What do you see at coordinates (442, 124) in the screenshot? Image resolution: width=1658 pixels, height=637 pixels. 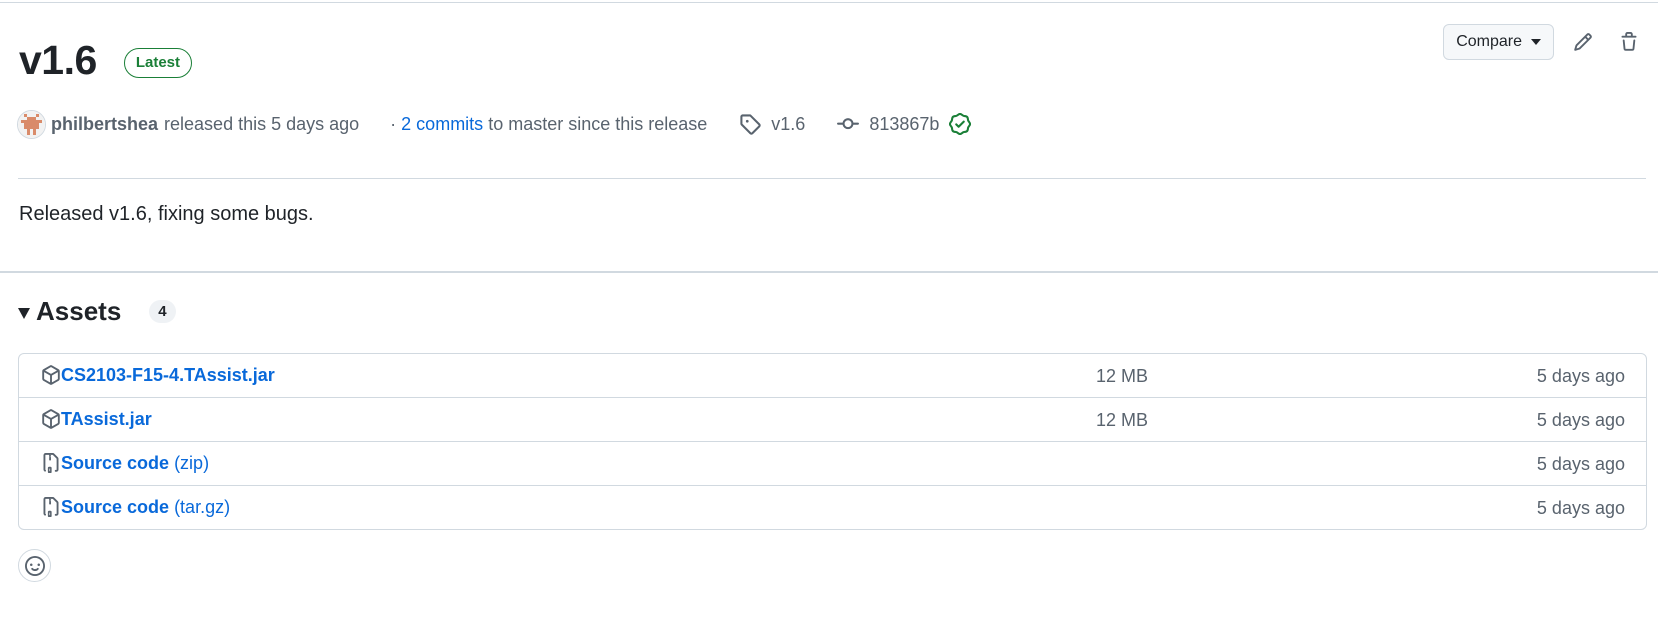 I see `commits-link: 2 commits` at bounding box center [442, 124].